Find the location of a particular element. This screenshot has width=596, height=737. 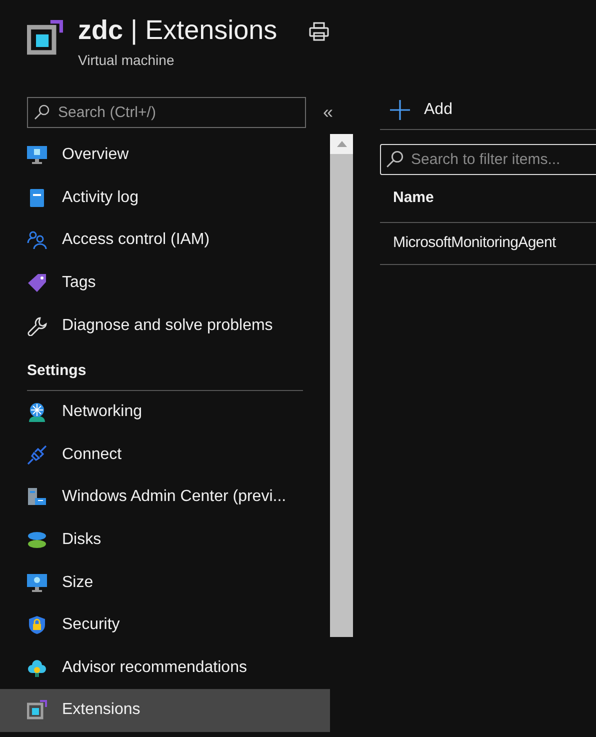

plug-icon is located at coordinates (37, 454).